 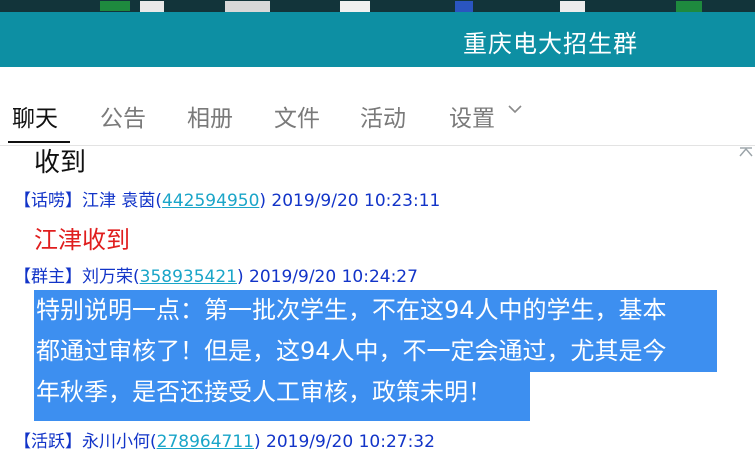 What do you see at coordinates (123, 116) in the screenshot?
I see `tab-announcement: 公告` at bounding box center [123, 116].